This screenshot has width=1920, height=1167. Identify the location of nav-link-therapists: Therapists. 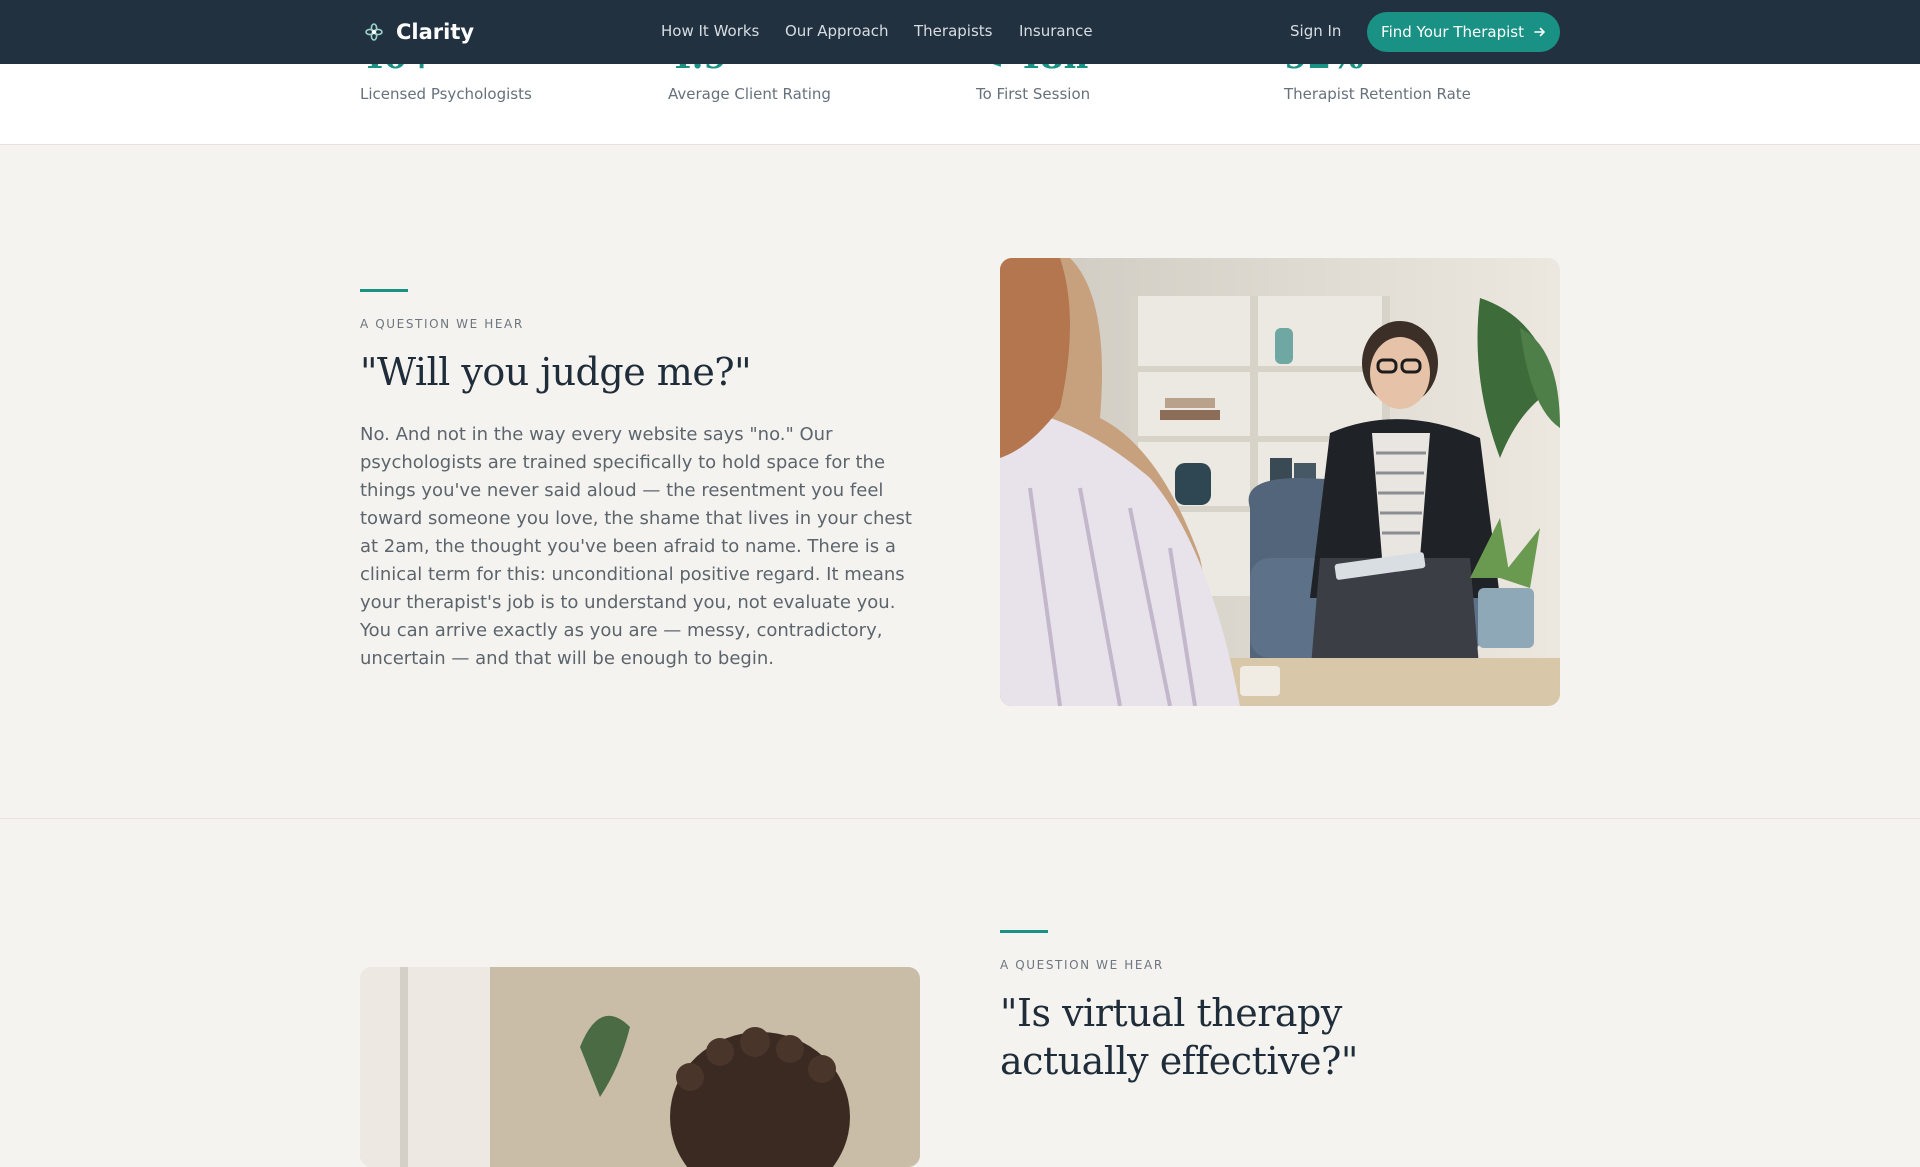
(953, 31).